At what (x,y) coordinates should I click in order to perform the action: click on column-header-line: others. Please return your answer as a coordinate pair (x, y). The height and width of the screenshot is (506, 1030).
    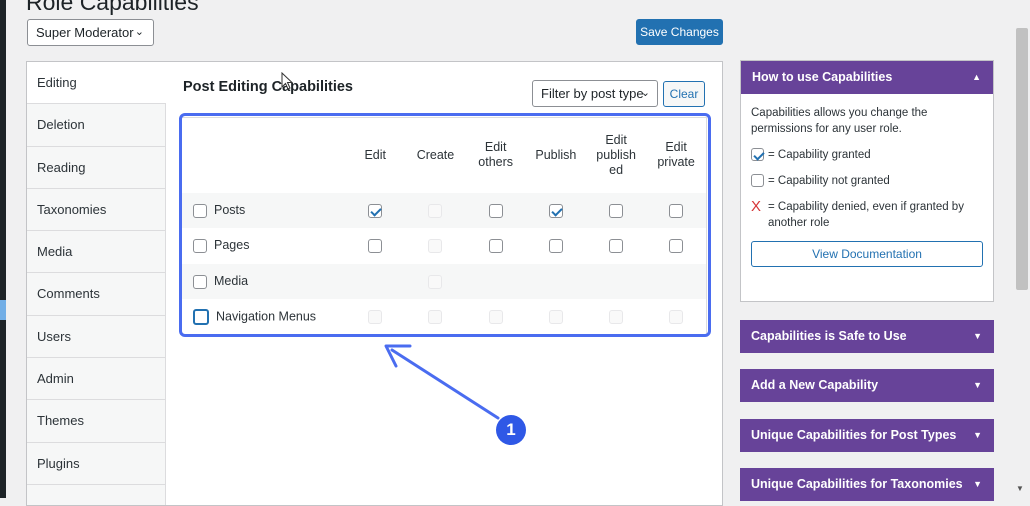
    Looking at the image, I should click on (496, 162).